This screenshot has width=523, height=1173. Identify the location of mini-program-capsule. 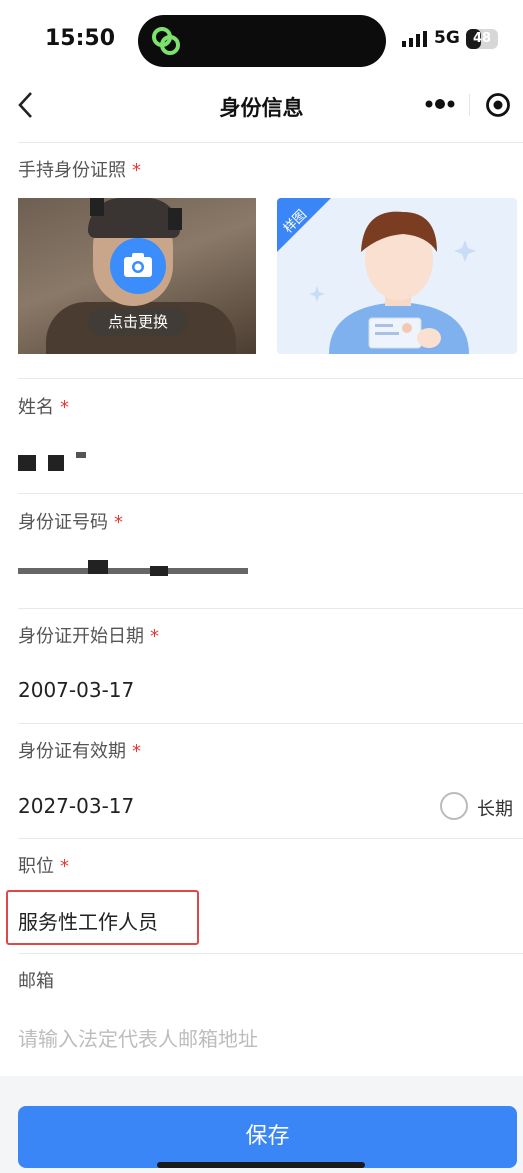
(467, 105).